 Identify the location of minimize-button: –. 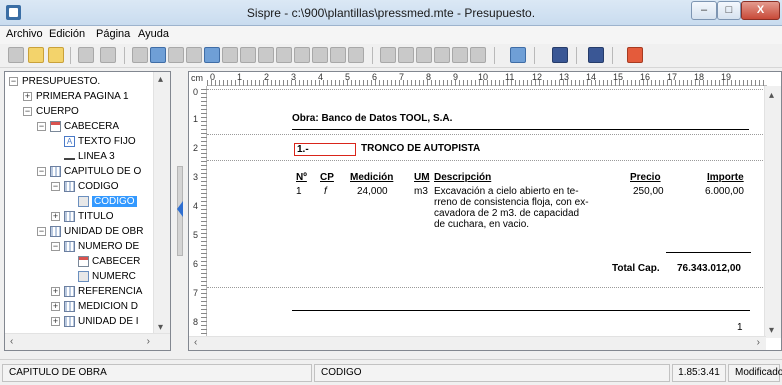
(704, 10).